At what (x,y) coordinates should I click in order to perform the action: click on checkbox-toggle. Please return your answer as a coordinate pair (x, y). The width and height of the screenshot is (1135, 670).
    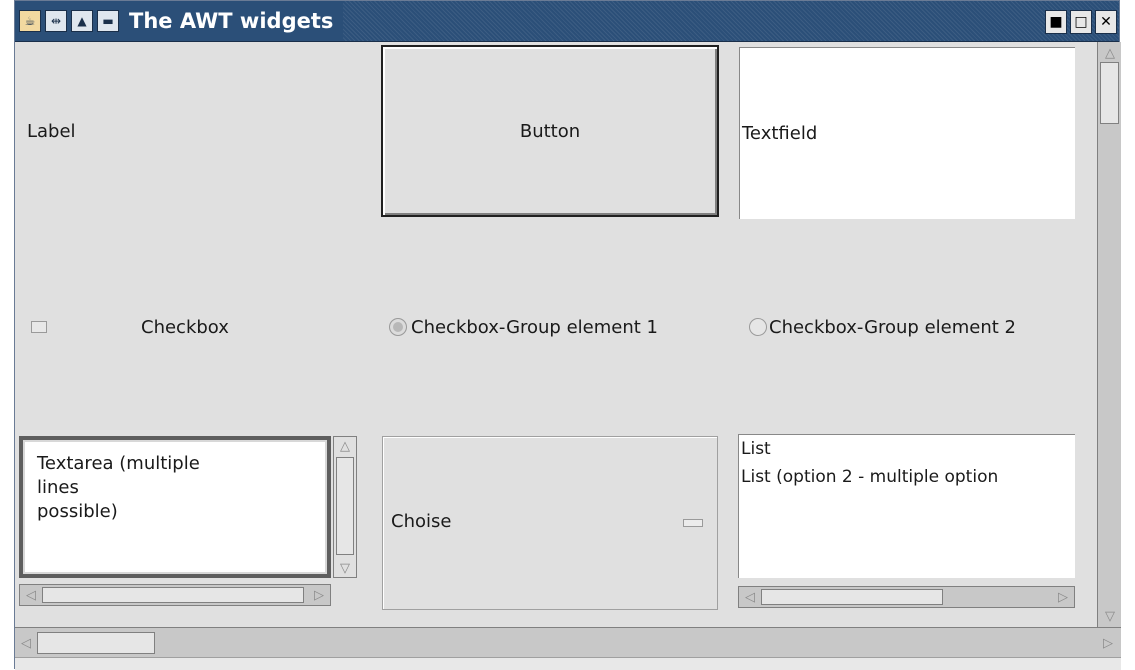
    Looking at the image, I should click on (39, 327).